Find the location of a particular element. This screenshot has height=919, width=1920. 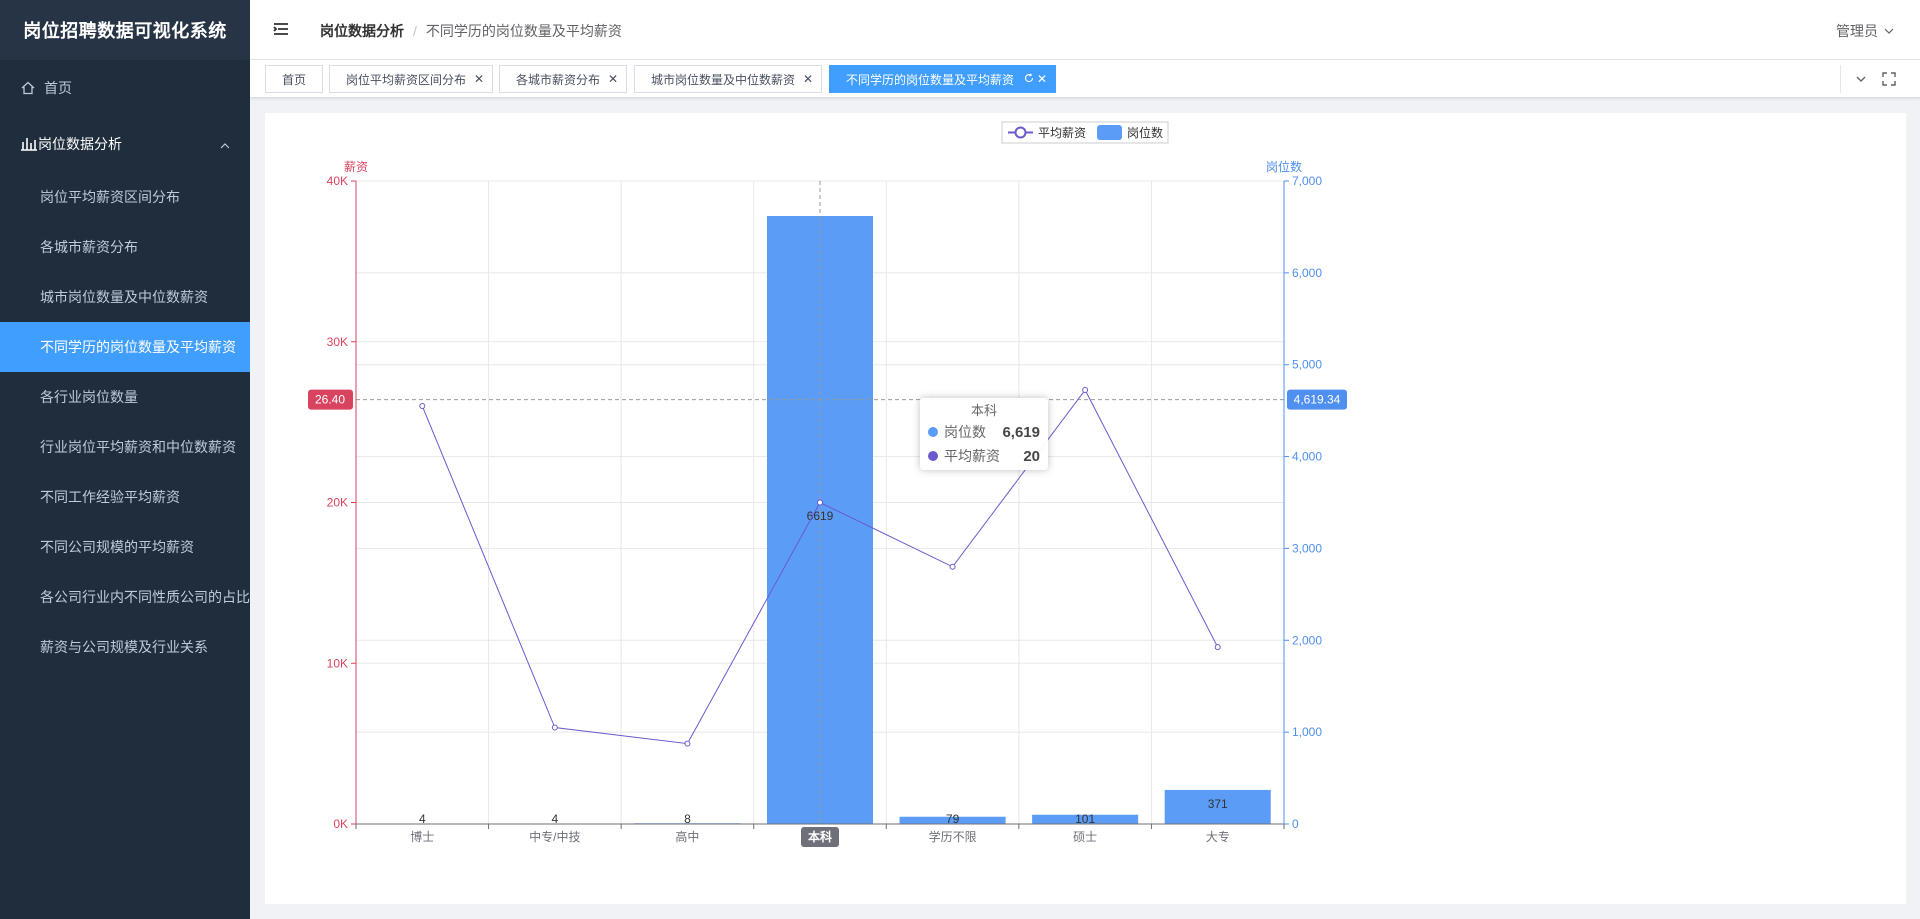

right-axis-tick-label: 0 is located at coordinates (1295, 824).